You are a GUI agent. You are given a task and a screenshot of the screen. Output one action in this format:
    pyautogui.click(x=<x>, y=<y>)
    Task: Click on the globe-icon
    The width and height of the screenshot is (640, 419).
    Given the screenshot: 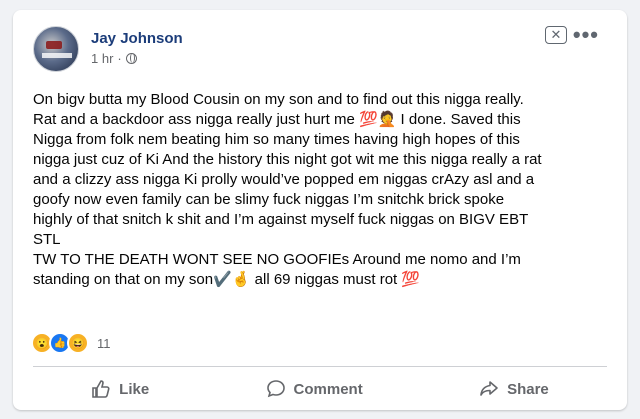 What is the action you would take?
    pyautogui.click(x=131, y=58)
    